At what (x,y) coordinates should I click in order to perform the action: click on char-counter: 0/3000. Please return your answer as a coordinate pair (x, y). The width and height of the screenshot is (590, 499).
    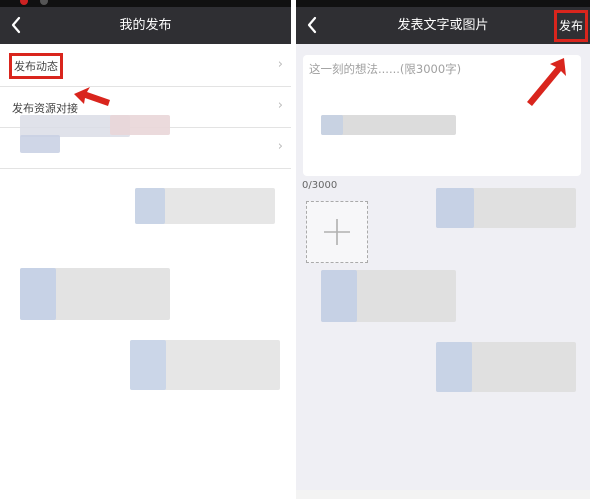
    Looking at the image, I should click on (320, 185).